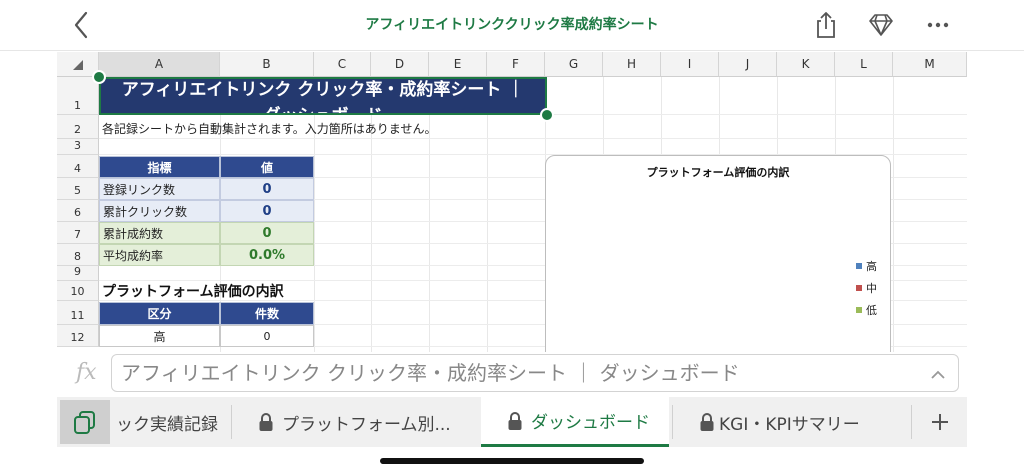  Describe the element at coordinates (78, 127) in the screenshot. I see `row-header: 2` at that location.